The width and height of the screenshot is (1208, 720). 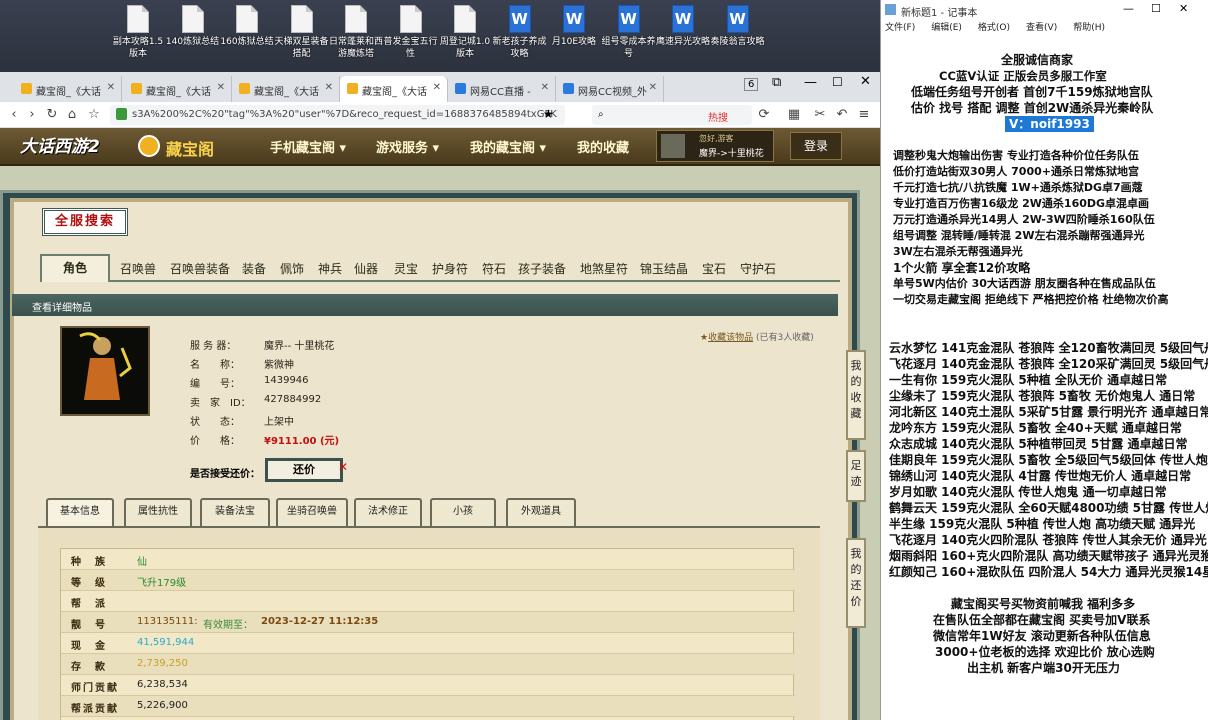 I want to click on browser-tab: 网易CC视频_外 ✕, so click(x=610, y=89).